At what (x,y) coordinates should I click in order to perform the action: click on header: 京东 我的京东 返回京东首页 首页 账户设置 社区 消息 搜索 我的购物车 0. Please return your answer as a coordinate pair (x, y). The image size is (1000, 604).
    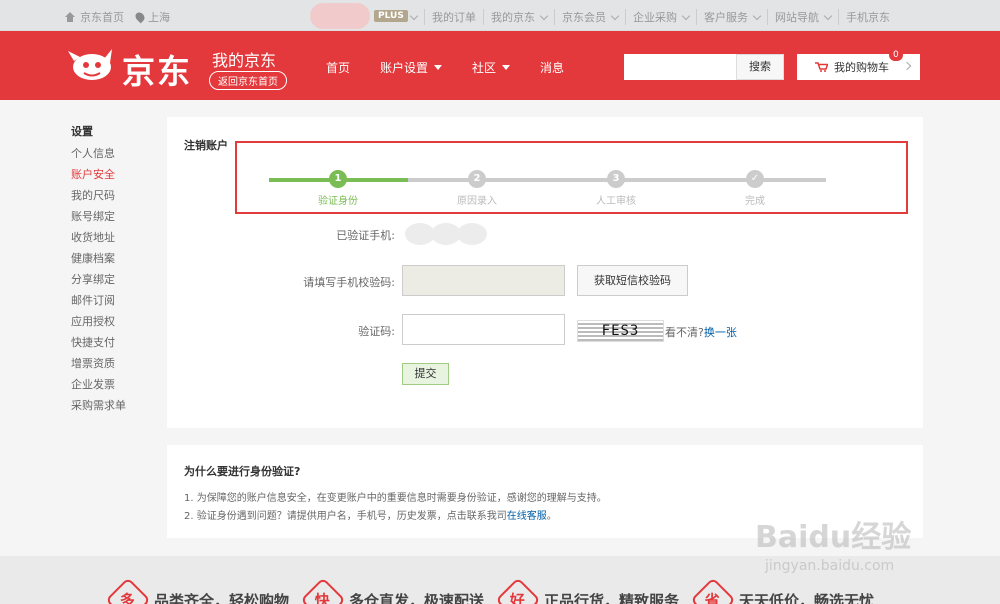
    Looking at the image, I should click on (500, 65).